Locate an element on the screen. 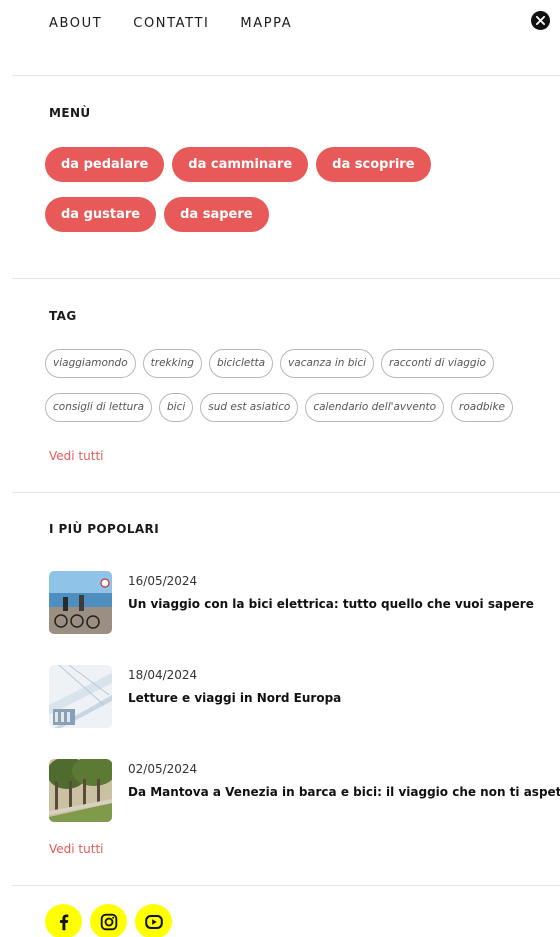  instagram-icon is located at coordinates (108, 921).